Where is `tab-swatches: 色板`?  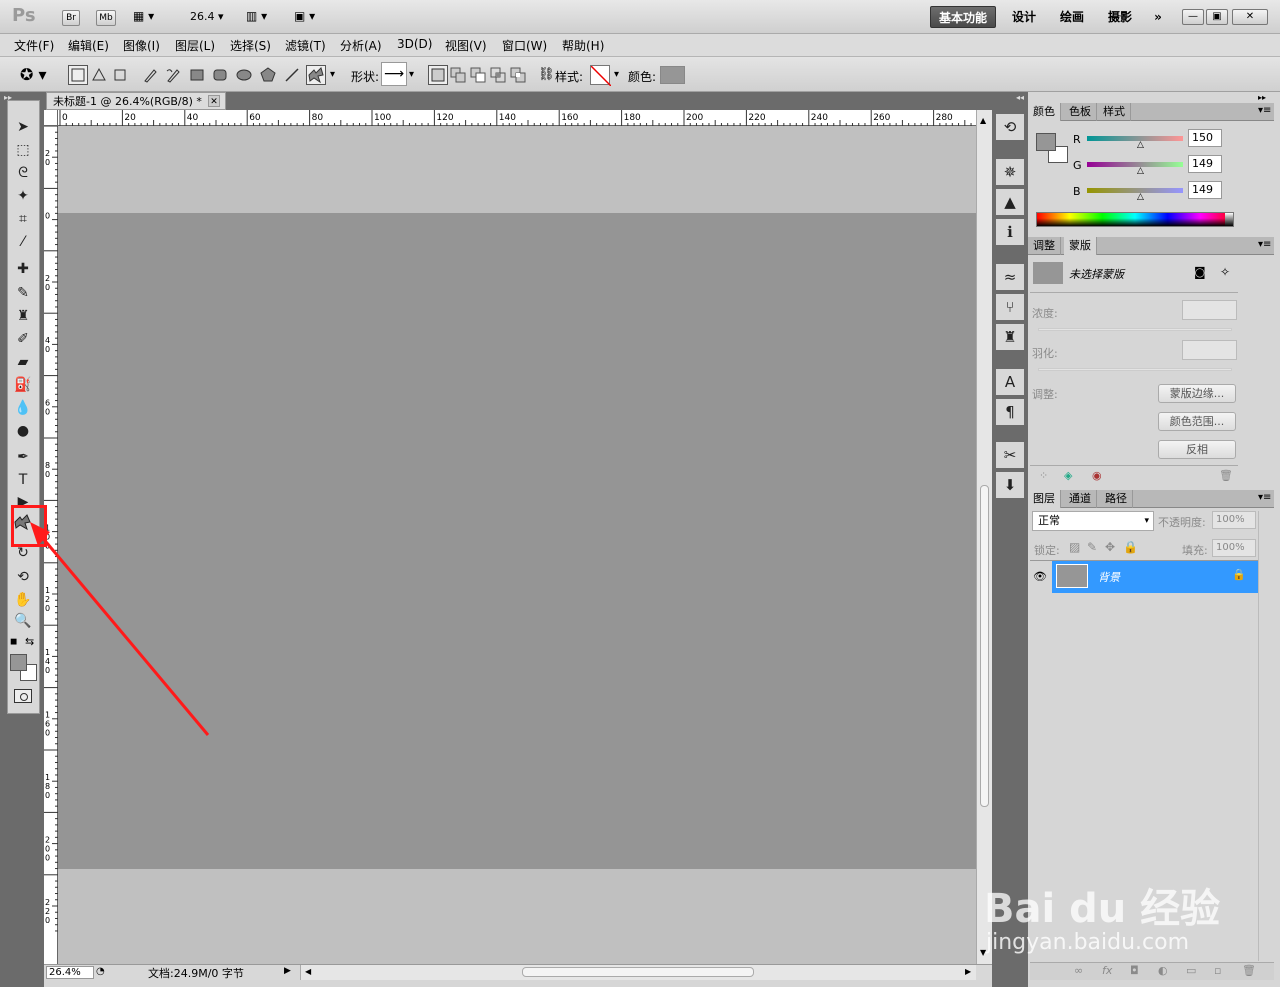 tab-swatches: 色板 is located at coordinates (1080, 112).